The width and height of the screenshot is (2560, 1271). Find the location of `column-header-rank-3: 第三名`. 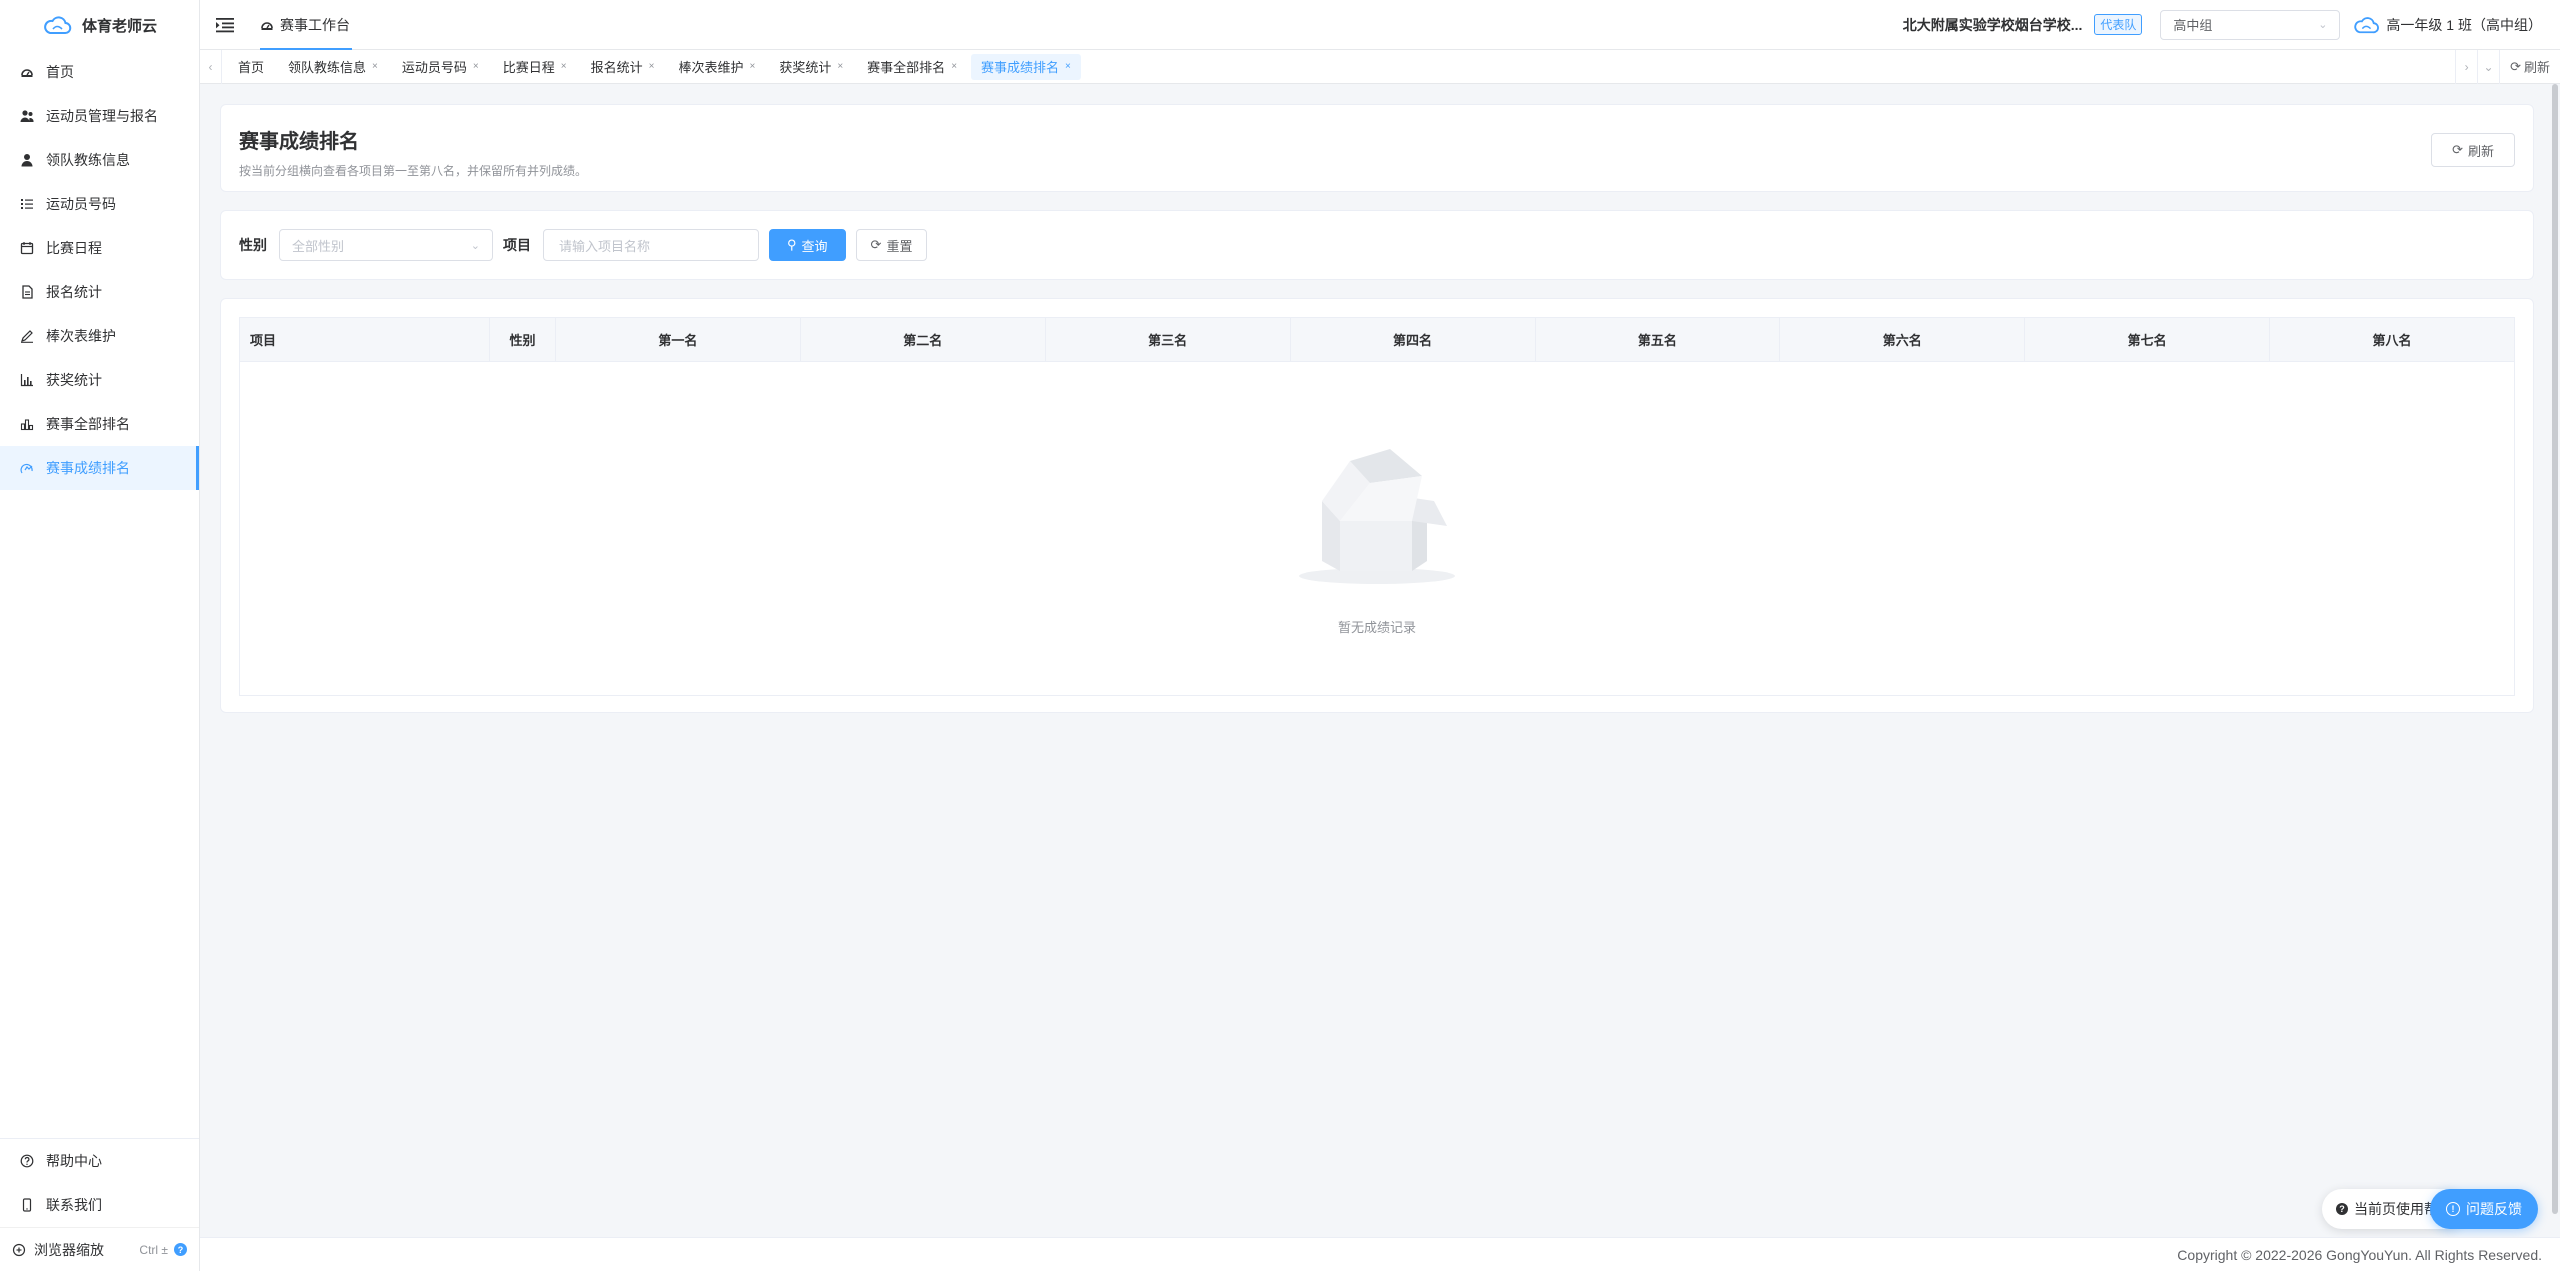

column-header-rank-3: 第三名 is located at coordinates (1168, 339).